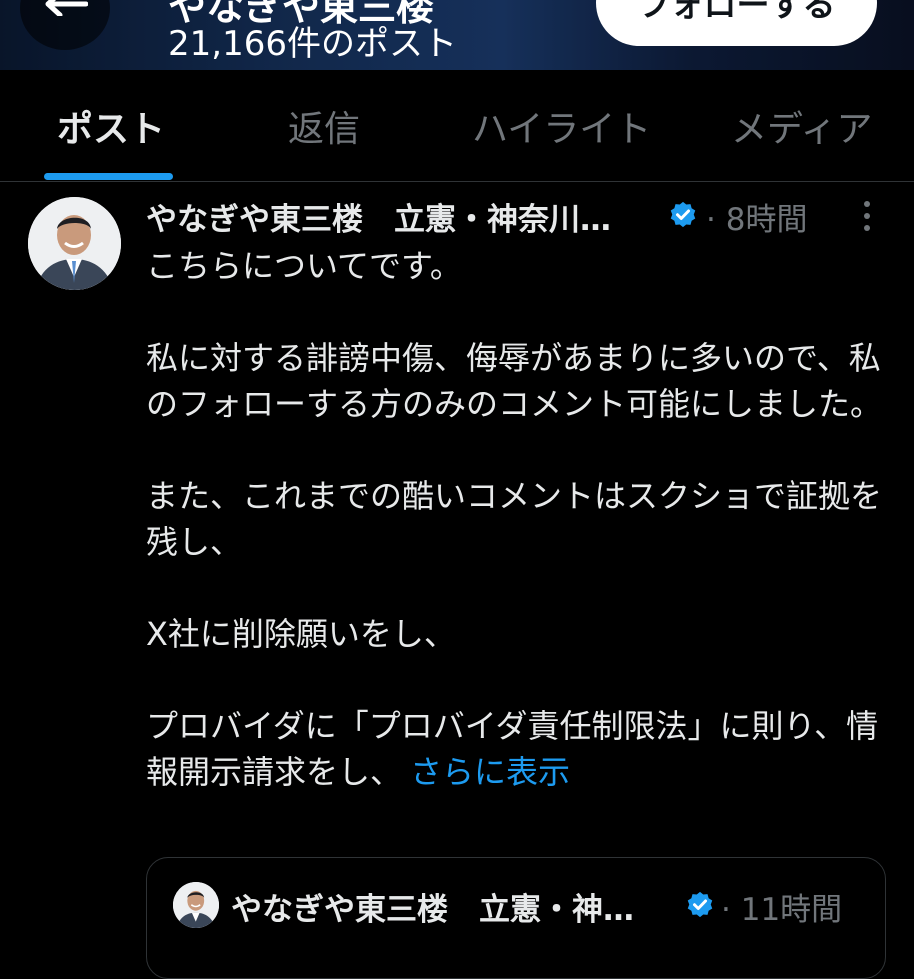 Image resolution: width=914 pixels, height=979 pixels. Describe the element at coordinates (196, 905) in the screenshot. I see `quoted-post-avatar` at that location.